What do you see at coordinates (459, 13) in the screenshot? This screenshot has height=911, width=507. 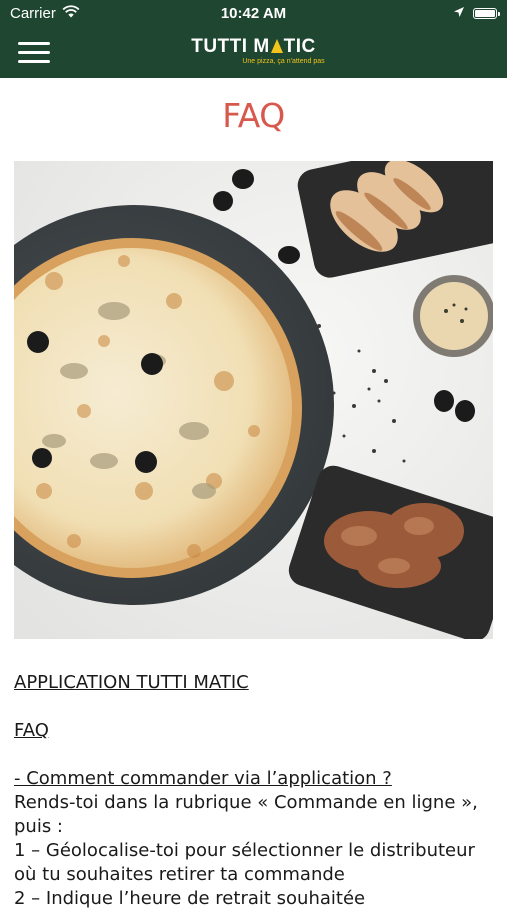 I see `location-arrow-icon` at bounding box center [459, 13].